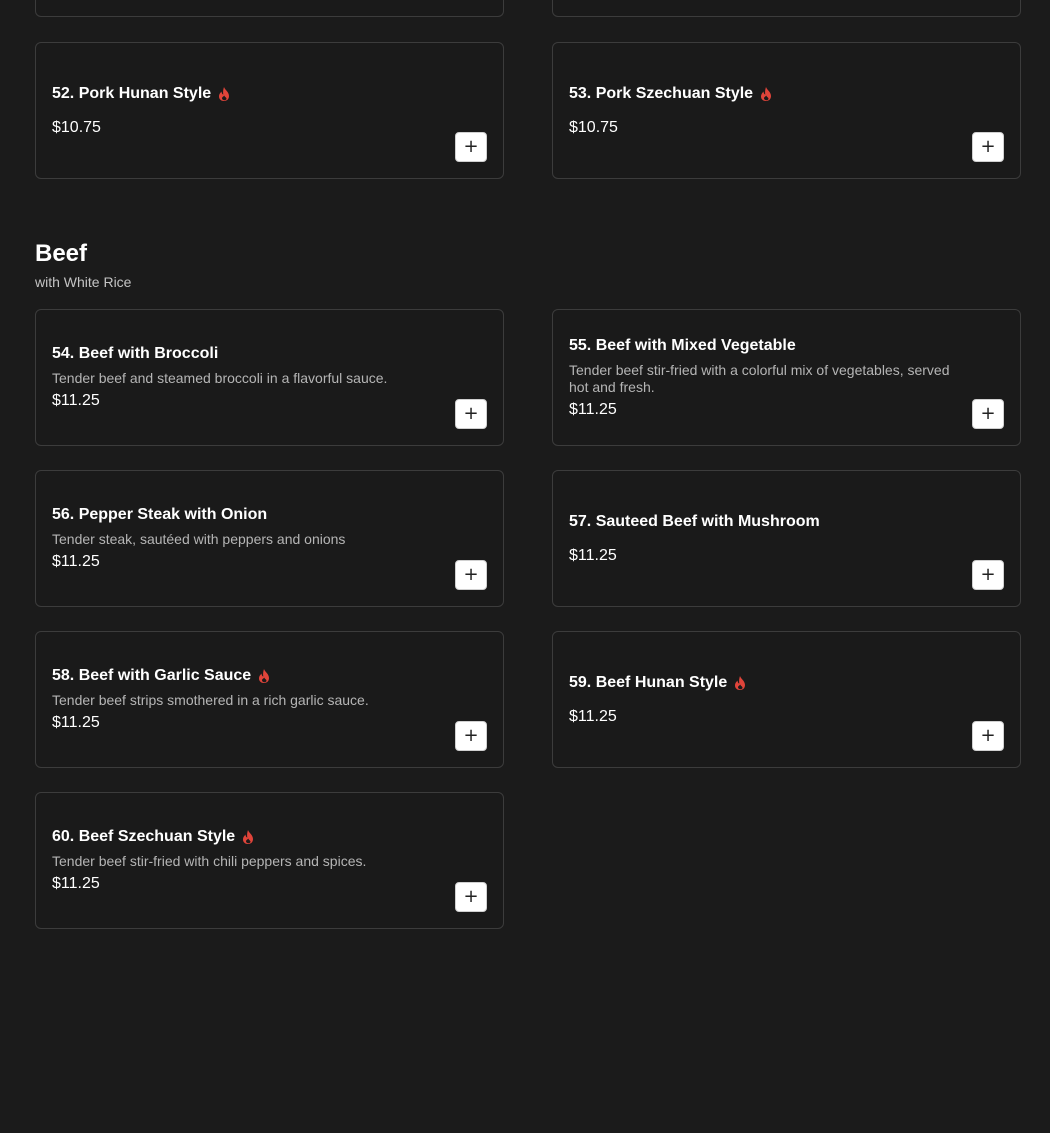  What do you see at coordinates (83, 282) in the screenshot?
I see `section-subtitle: with White Rice` at bounding box center [83, 282].